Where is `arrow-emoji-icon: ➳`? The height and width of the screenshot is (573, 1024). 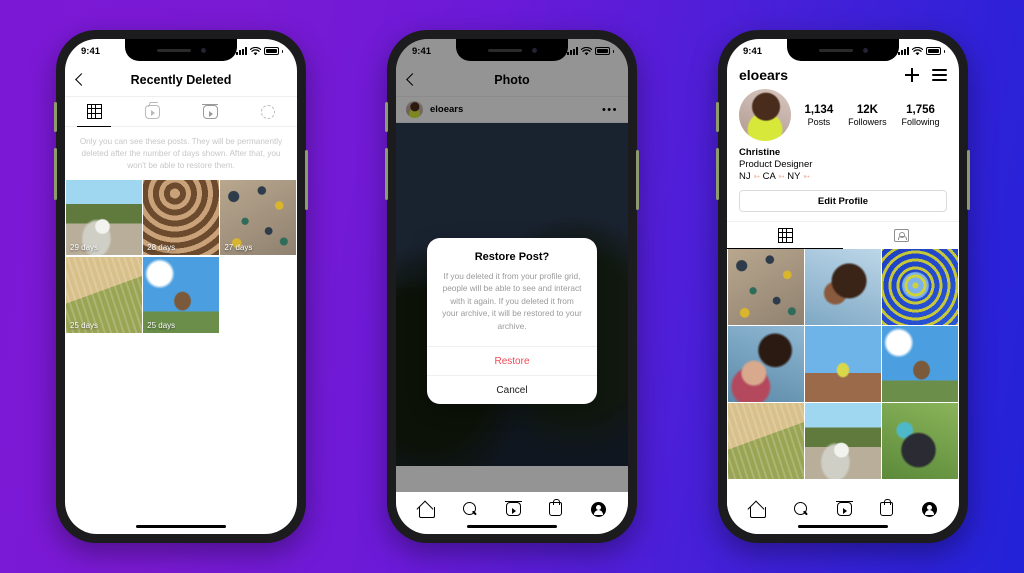 arrow-emoji-icon: ➳ is located at coordinates (756, 176).